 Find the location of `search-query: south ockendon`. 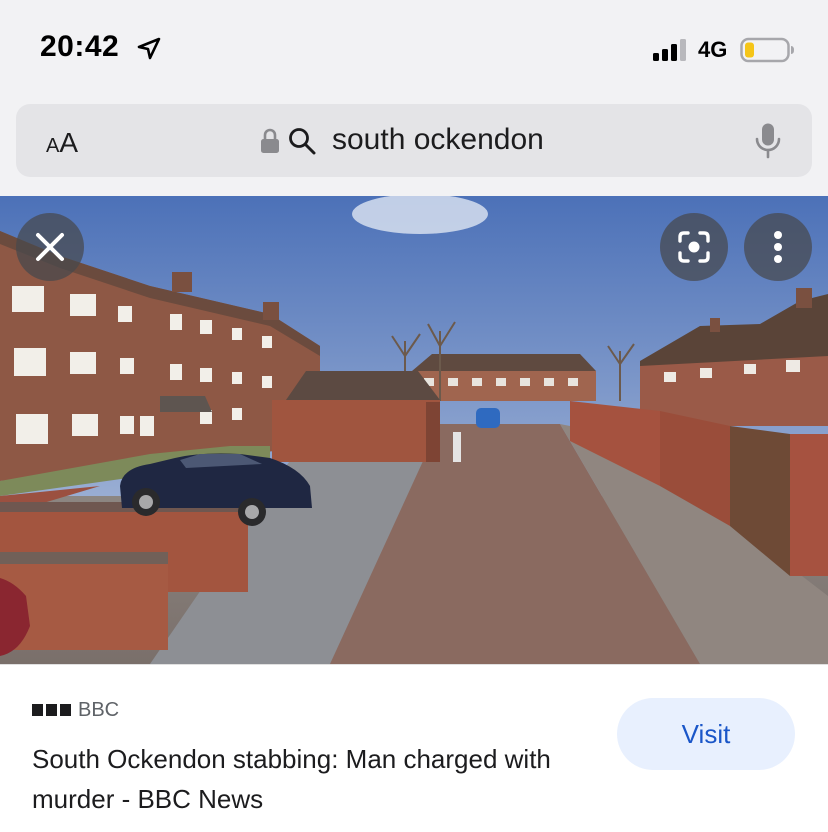

search-query: south ockendon is located at coordinates (438, 140).